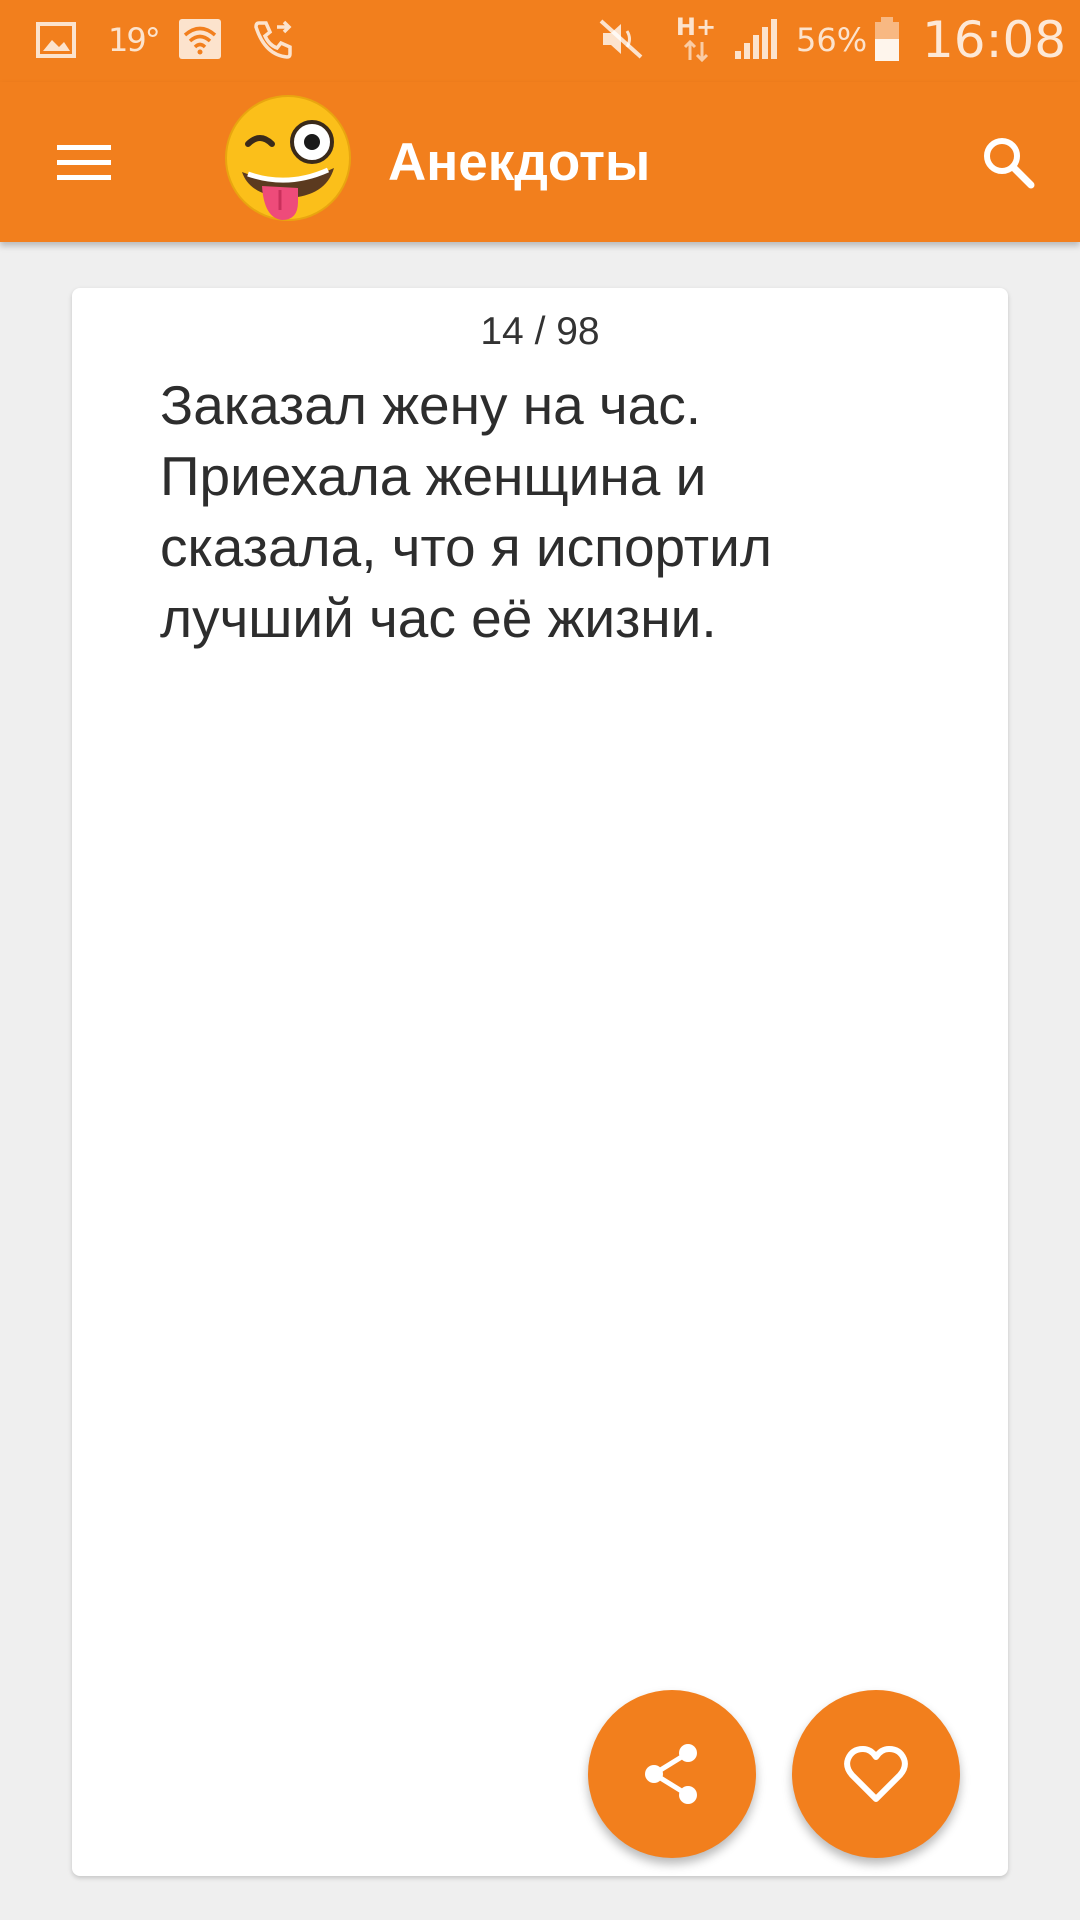 The width and height of the screenshot is (1080, 1920). Describe the element at coordinates (755, 39) in the screenshot. I see `signal-icon` at that location.